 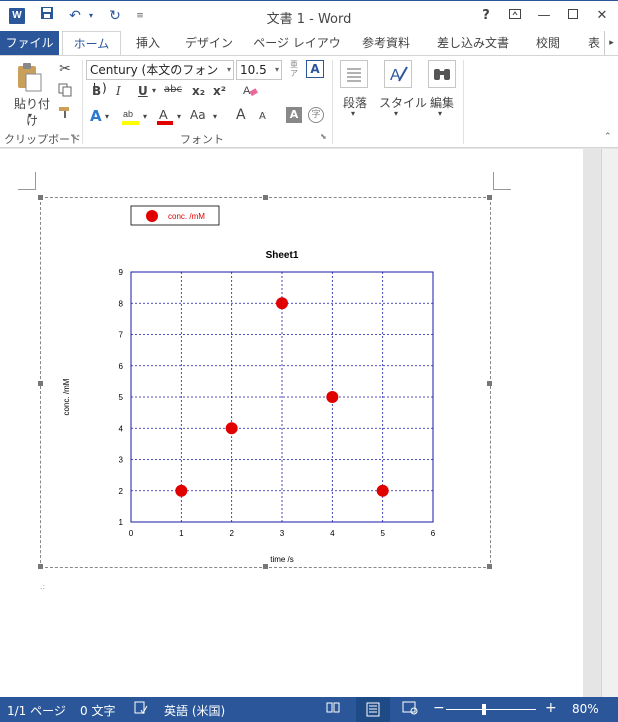 What do you see at coordinates (209, 43) in the screenshot?
I see `tab-design: デザイン` at bounding box center [209, 43].